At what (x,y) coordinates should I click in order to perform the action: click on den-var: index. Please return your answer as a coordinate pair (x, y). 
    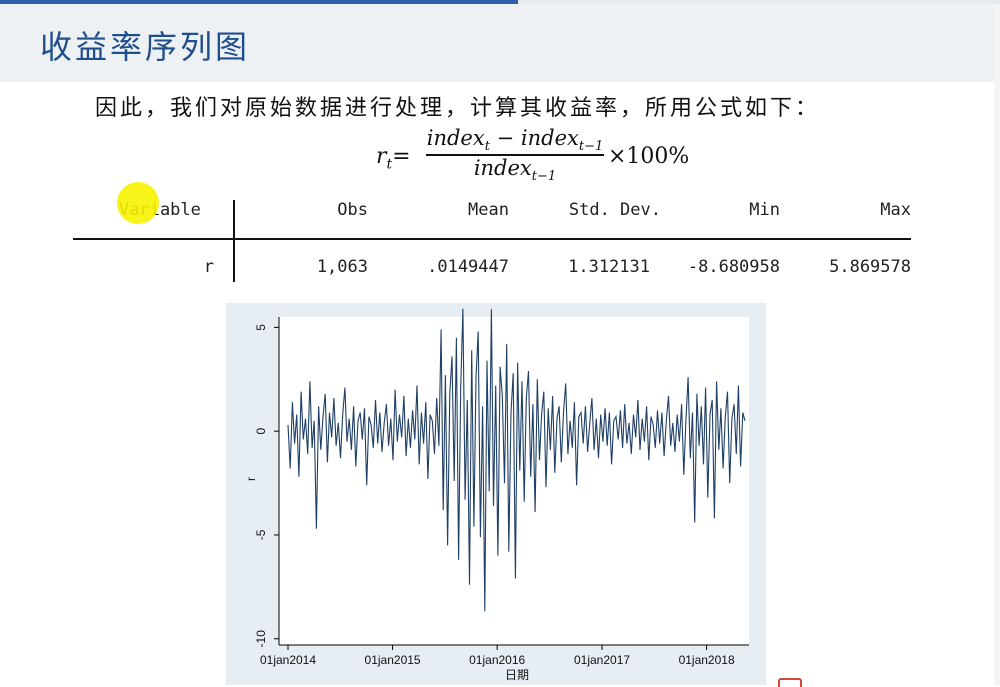
    Looking at the image, I should click on (502, 167).